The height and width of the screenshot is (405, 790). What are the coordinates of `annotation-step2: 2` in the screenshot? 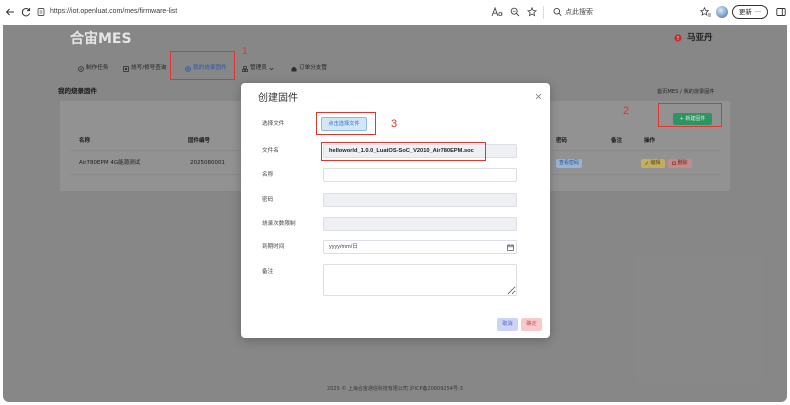 It's located at (626, 111).